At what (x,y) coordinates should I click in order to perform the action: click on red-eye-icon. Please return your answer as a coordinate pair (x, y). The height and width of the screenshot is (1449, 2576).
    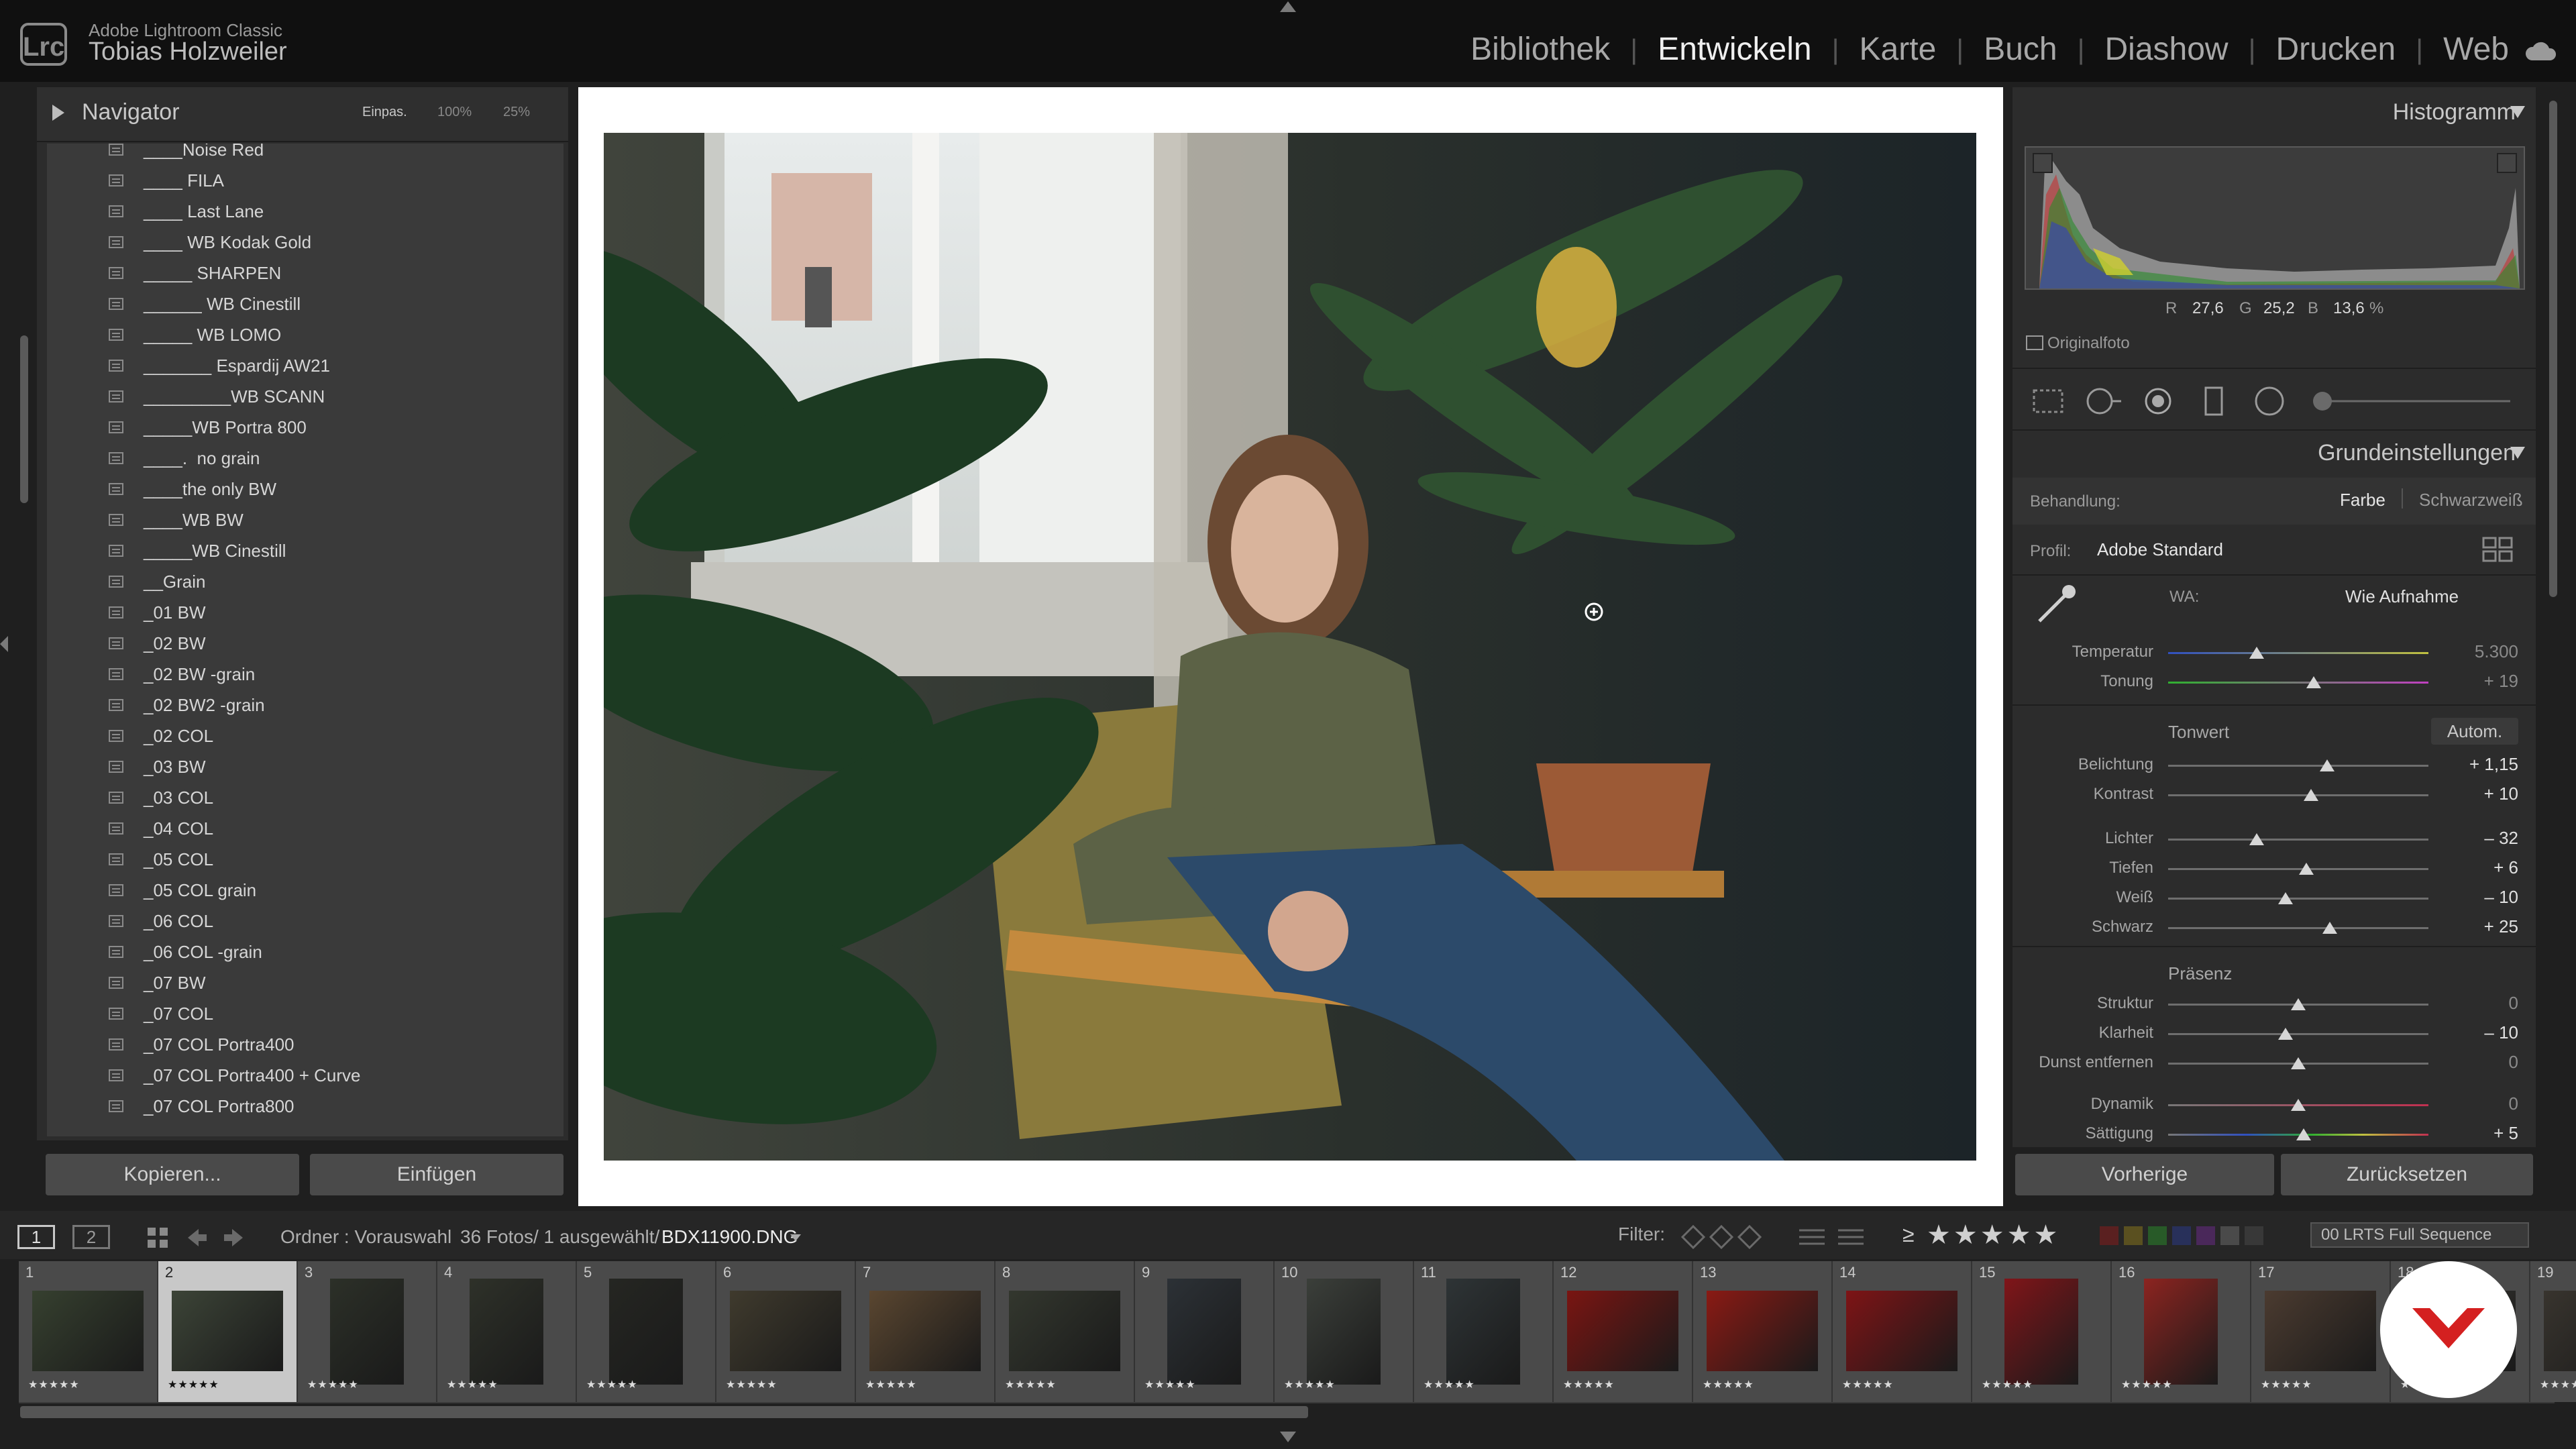
    Looking at the image, I should click on (2158, 401).